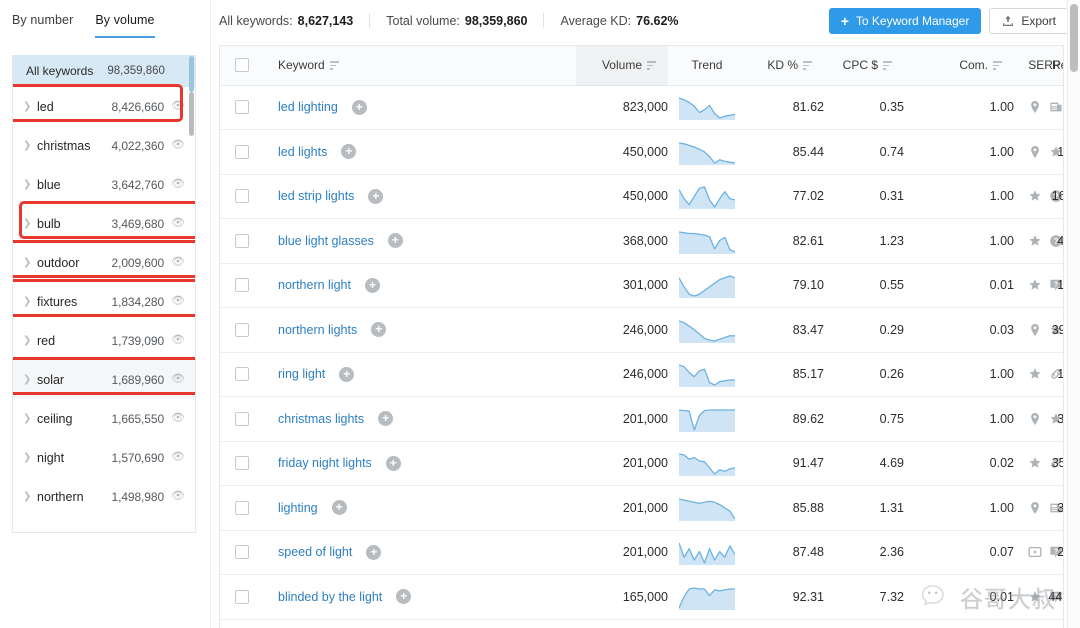  What do you see at coordinates (641, 508) in the screenshot?
I see `table-row: lighting+201,00085.881.311.00+23.7B` at bounding box center [641, 508].